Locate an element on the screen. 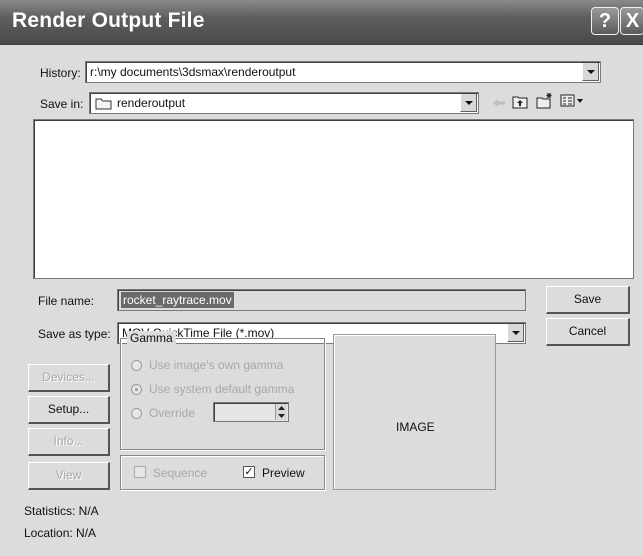 This screenshot has height=556, width=643. folder-icon is located at coordinates (104, 105).